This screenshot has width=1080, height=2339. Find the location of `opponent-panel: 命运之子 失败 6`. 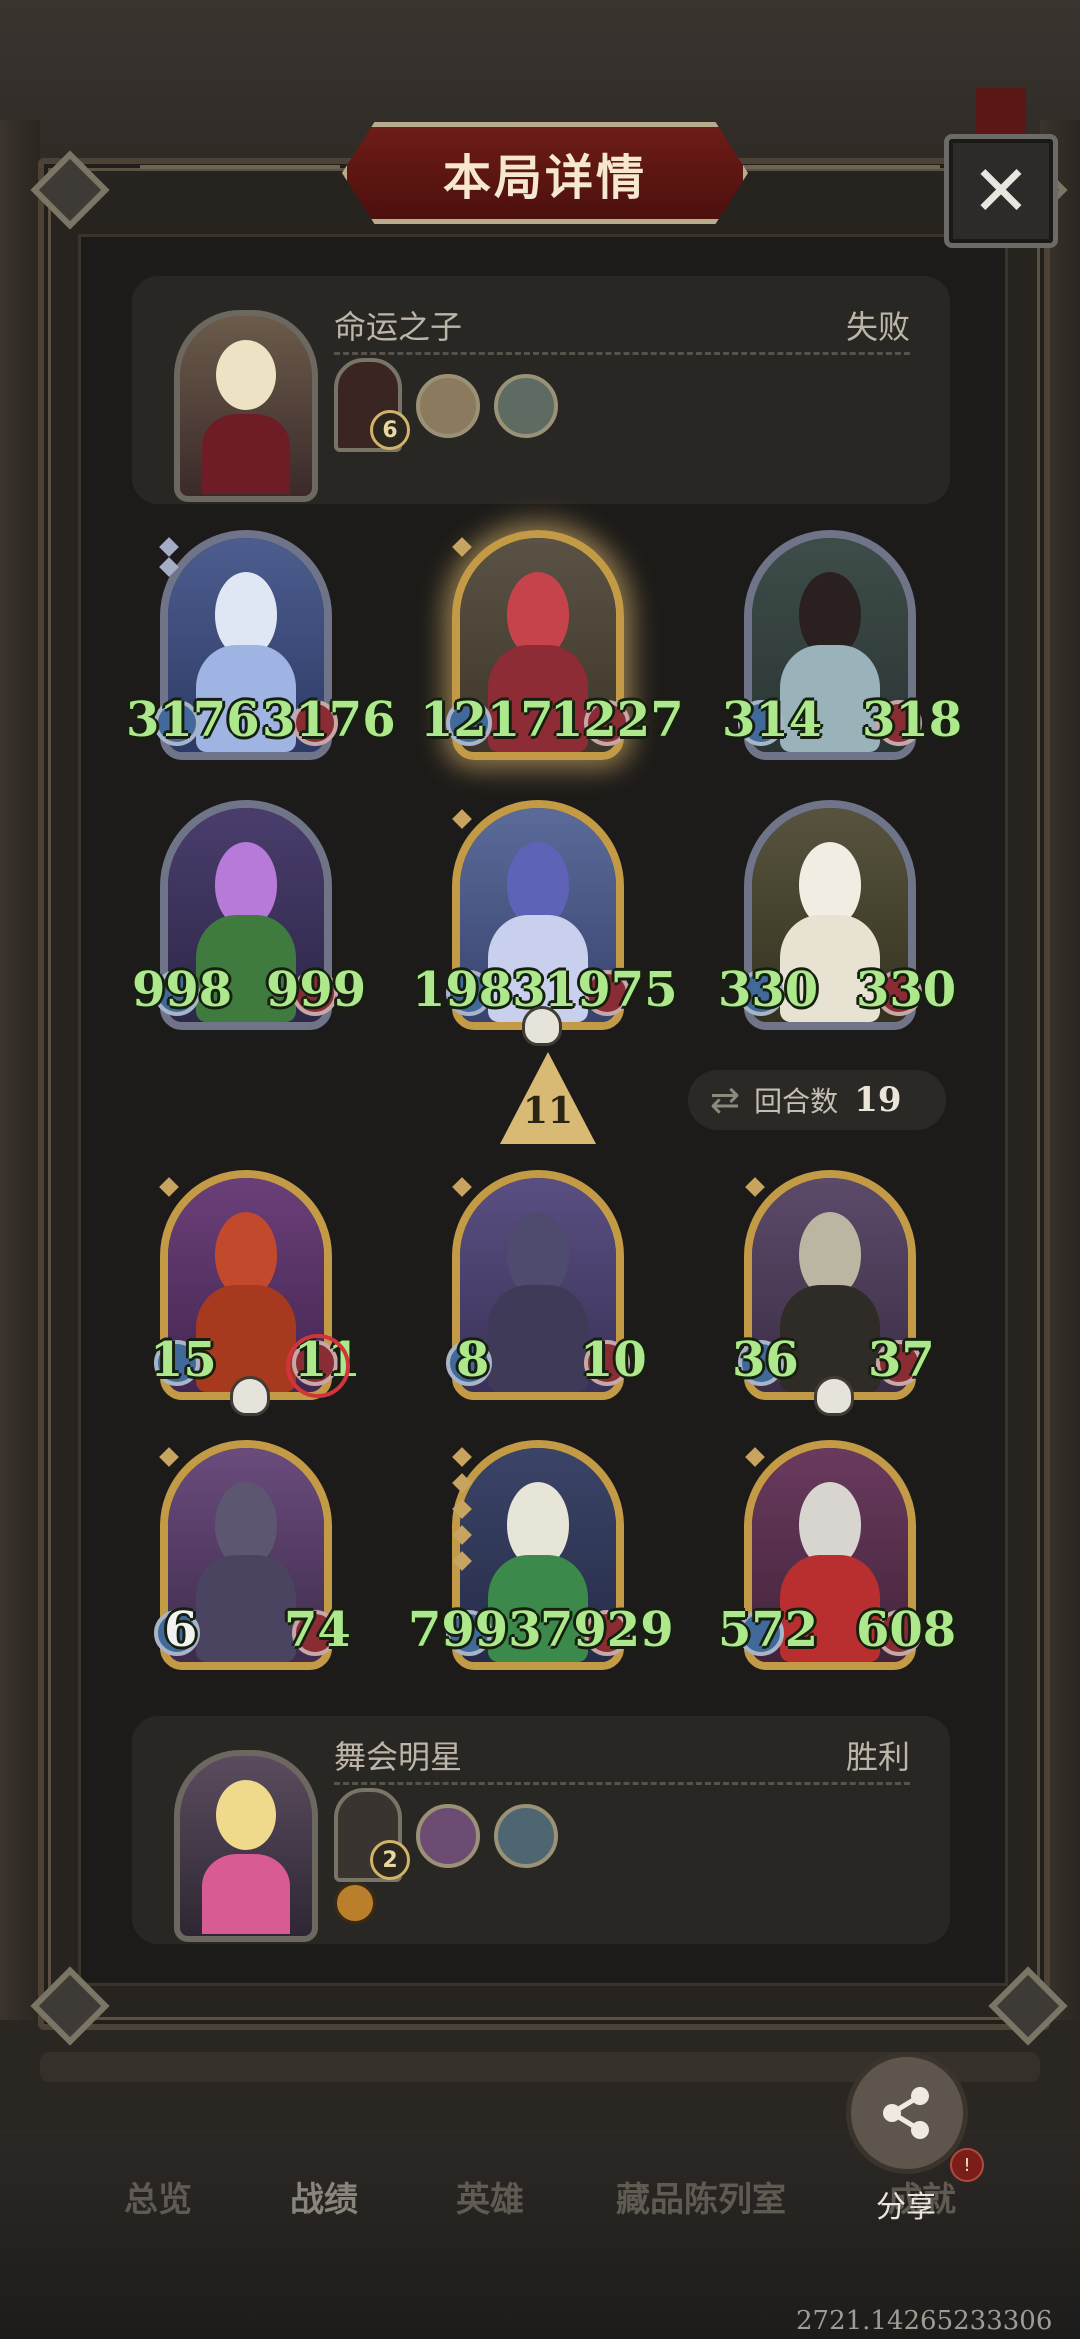

opponent-panel: 命运之子 失败 6 is located at coordinates (541, 390).